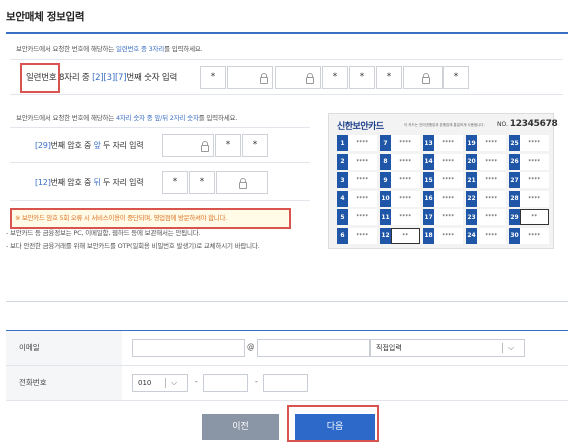  Describe the element at coordinates (160, 183) in the screenshot. I see `password-row-12: [12]번째 암호 중 뒤 두 자리 입력 * *` at that location.